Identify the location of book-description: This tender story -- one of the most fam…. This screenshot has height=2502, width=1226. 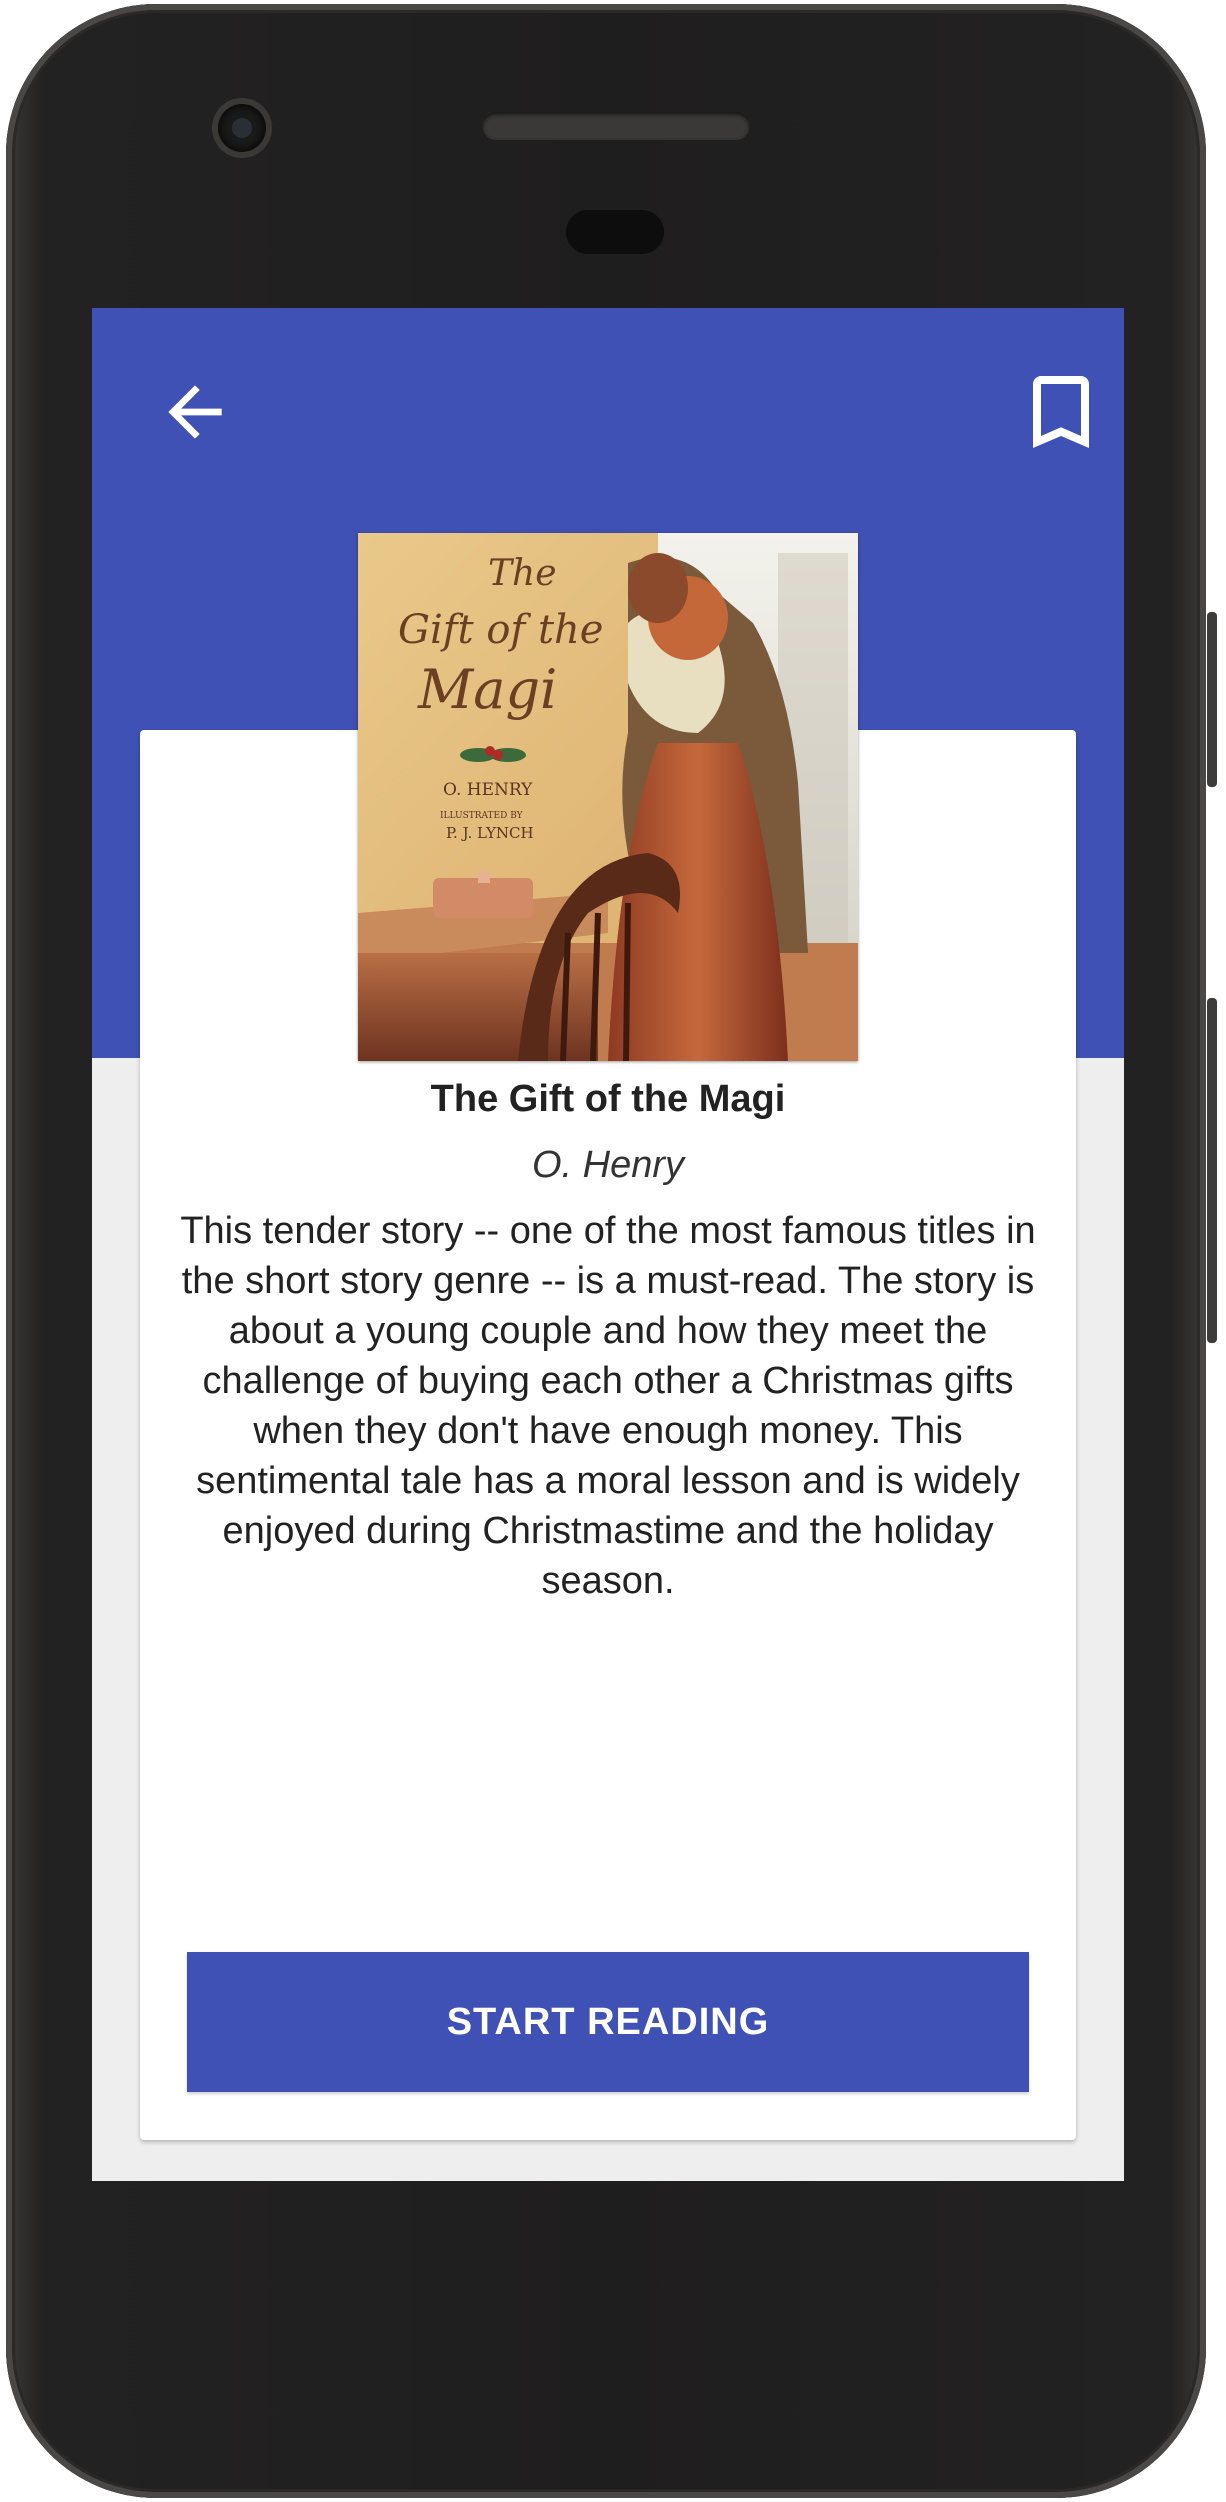
(608, 1406).